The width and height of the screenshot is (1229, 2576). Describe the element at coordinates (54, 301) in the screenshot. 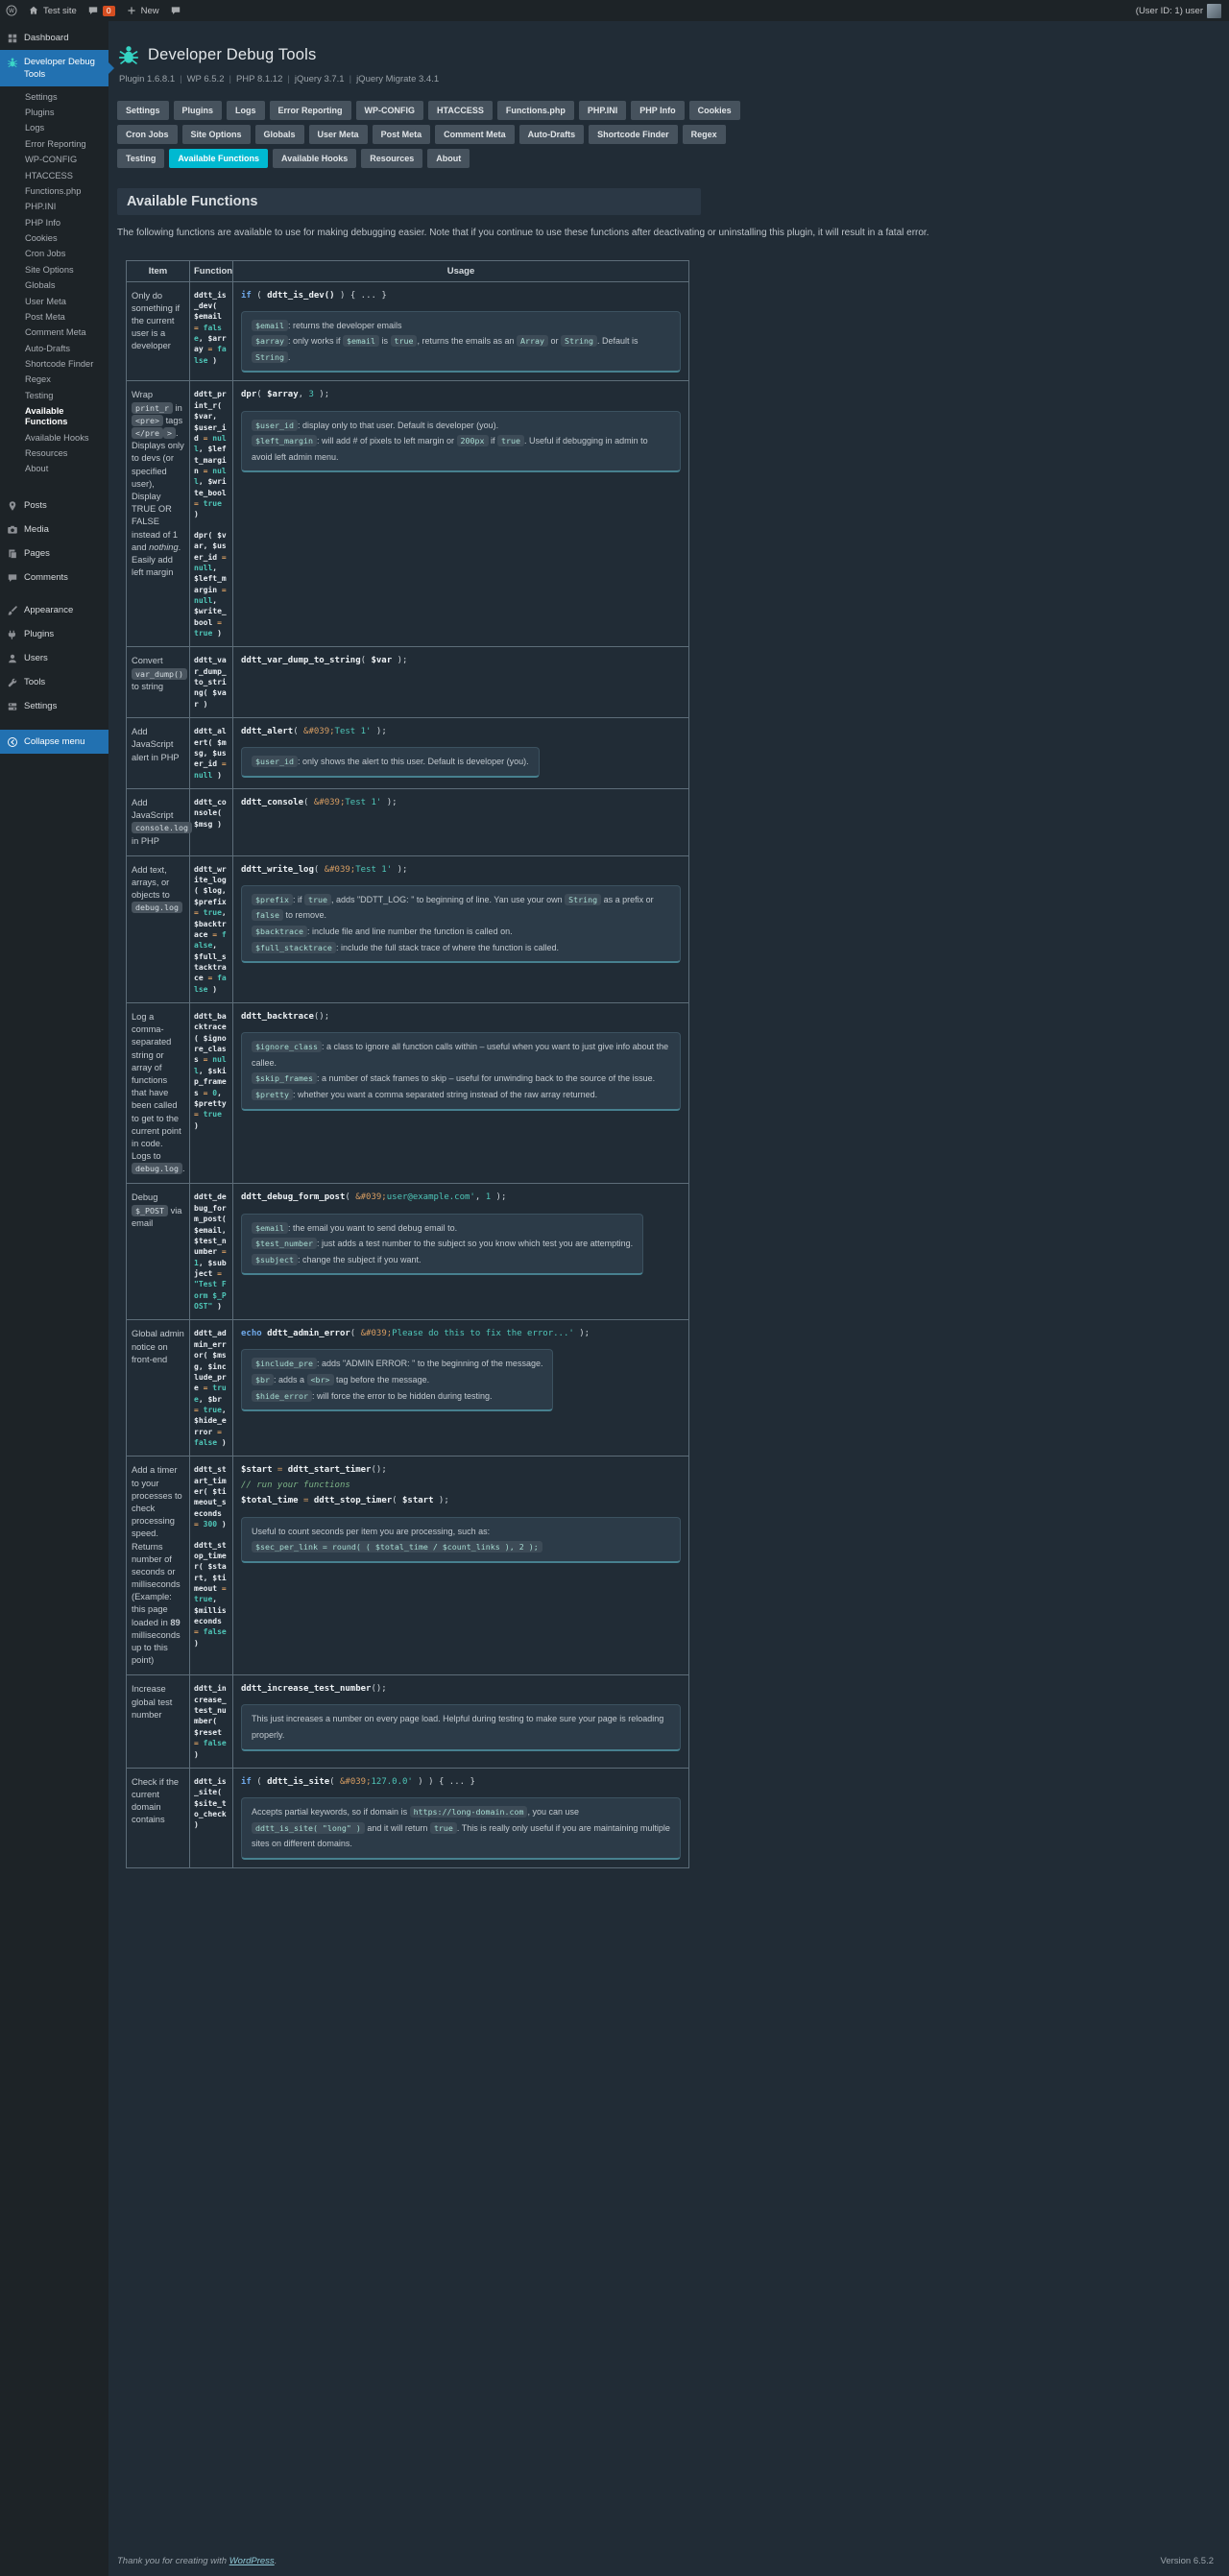

I see `sidebar-subitem-user-meta: User Meta` at that location.